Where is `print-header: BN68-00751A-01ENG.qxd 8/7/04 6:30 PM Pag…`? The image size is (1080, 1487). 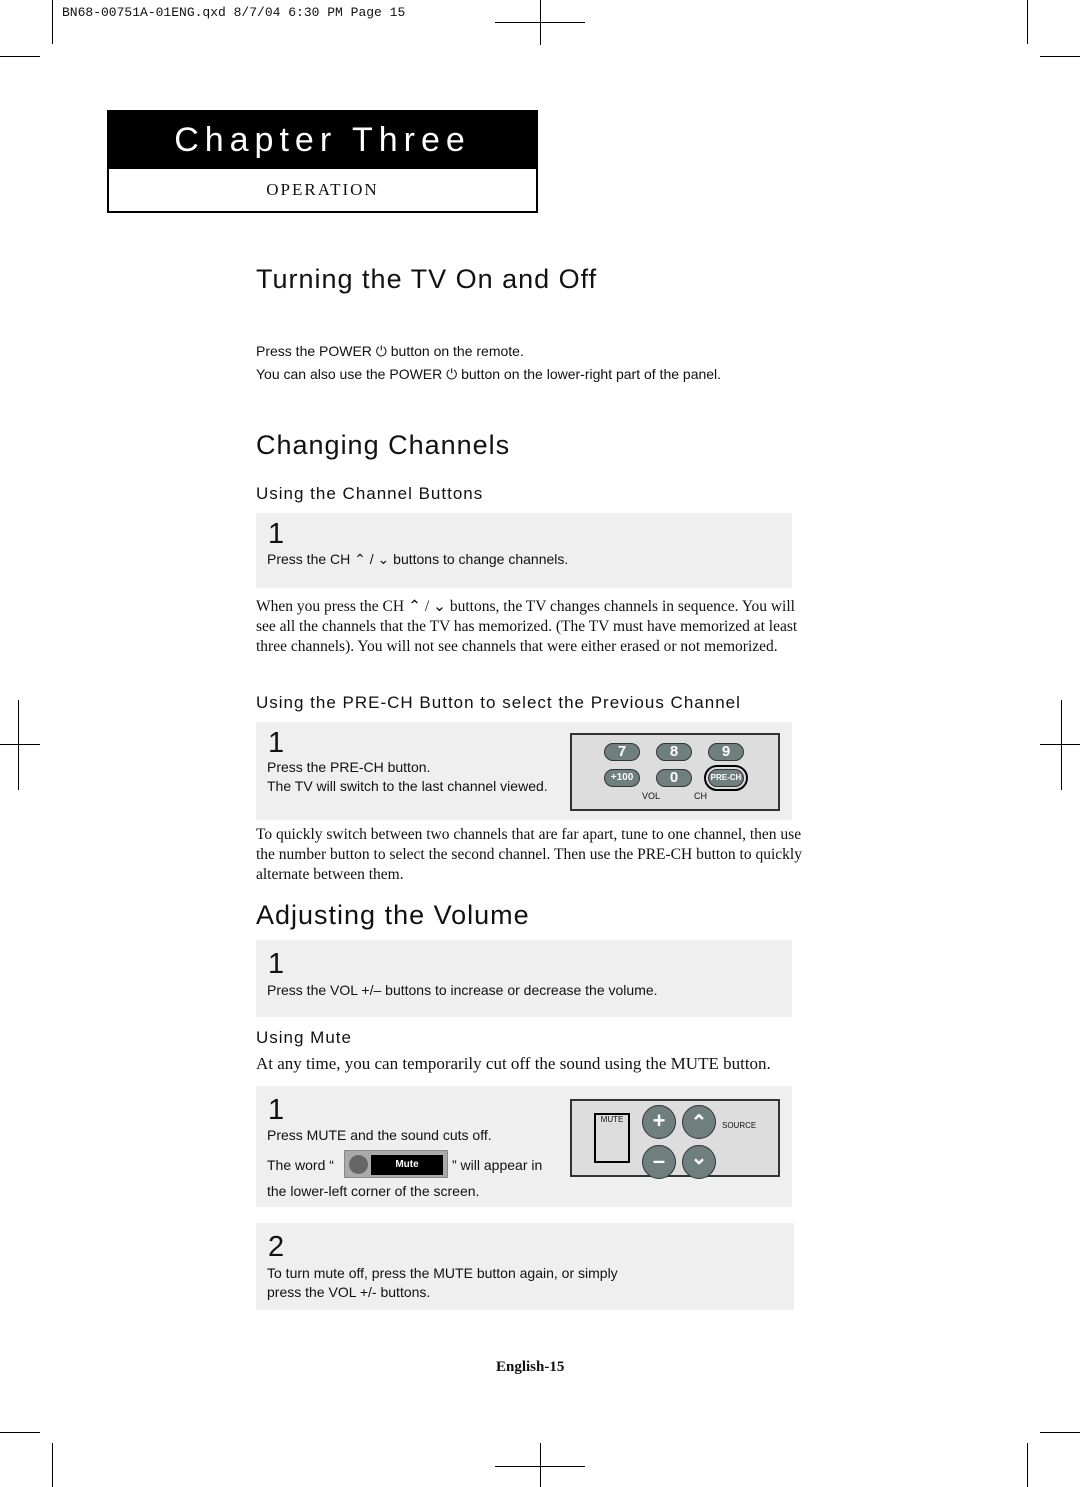 print-header: BN68-00751A-01ENG.qxd 8/7/04 6:30 PM Pag… is located at coordinates (234, 12).